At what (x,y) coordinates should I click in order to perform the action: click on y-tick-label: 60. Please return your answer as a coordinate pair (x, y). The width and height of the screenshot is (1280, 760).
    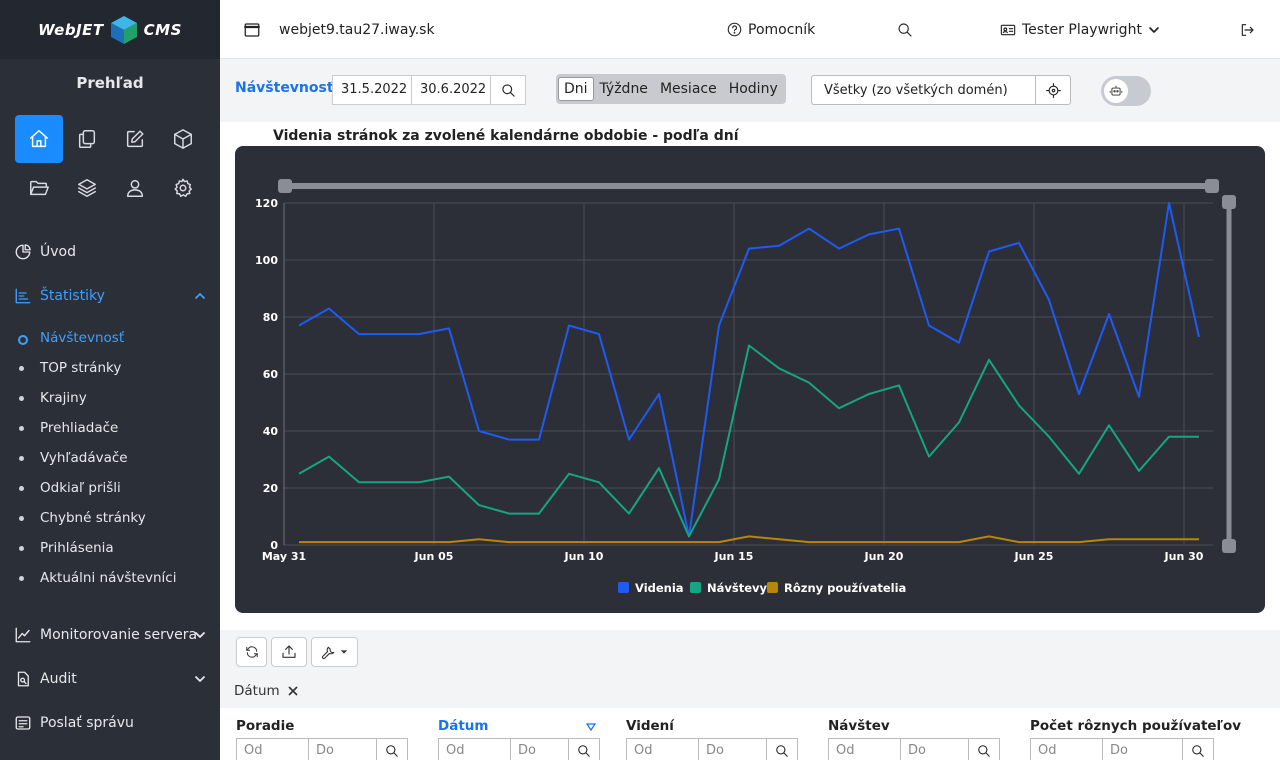
    Looking at the image, I should click on (271, 374).